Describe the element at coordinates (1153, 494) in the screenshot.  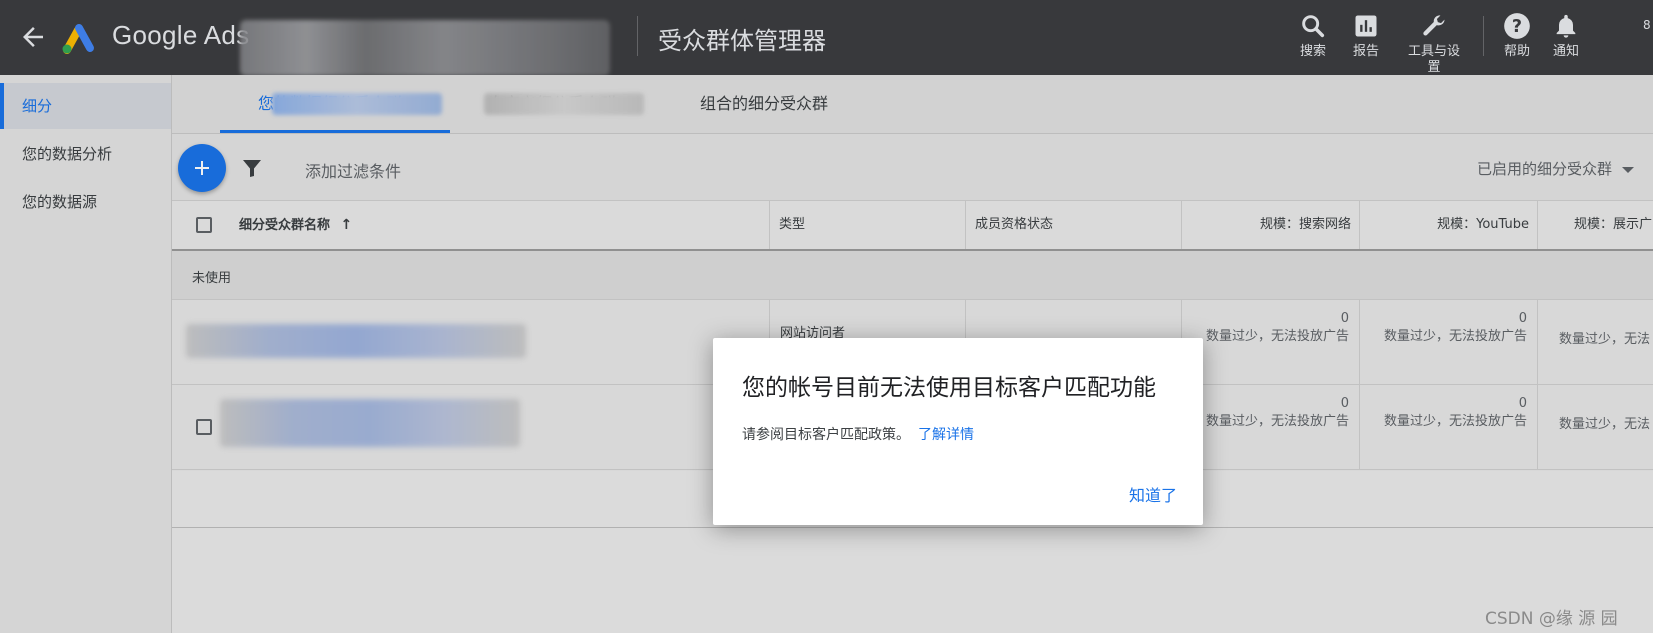
I see `got-it-button: 知道了` at that location.